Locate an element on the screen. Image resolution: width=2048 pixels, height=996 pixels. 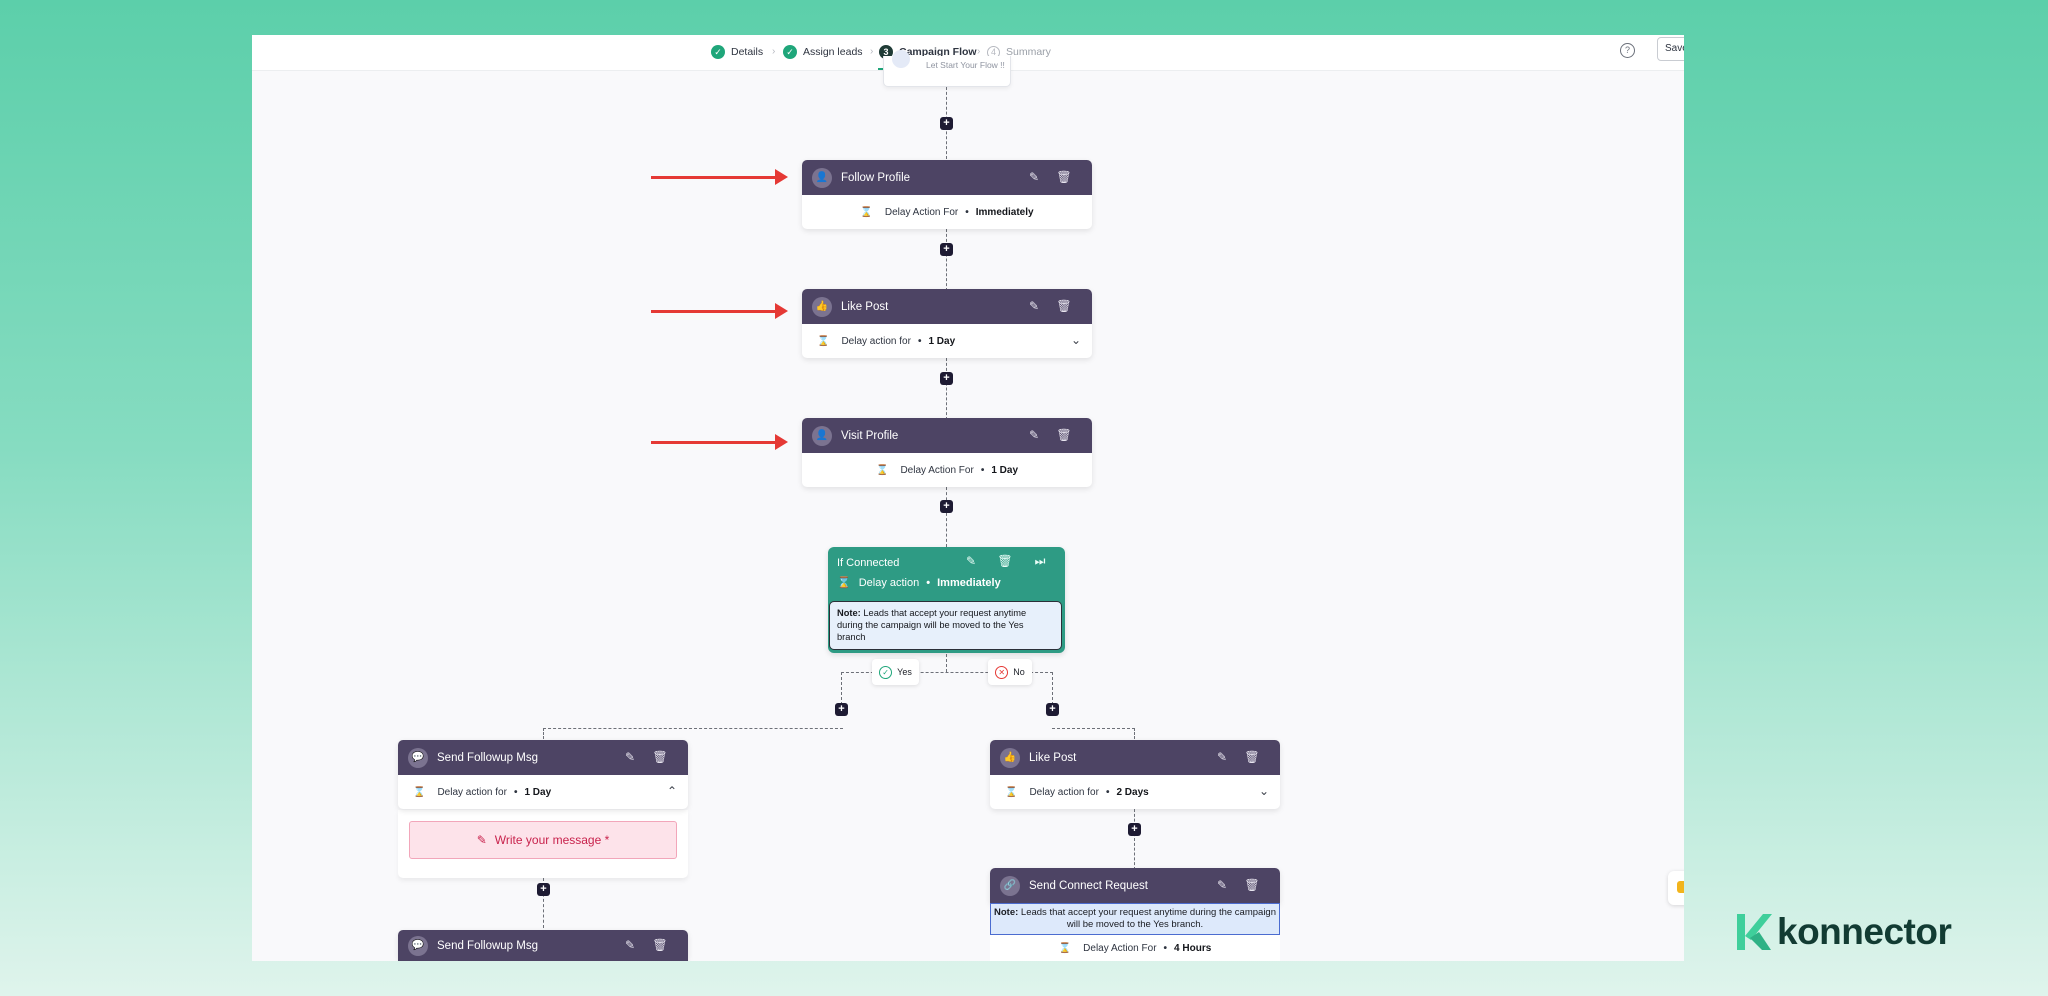
step-label: Details is located at coordinates (747, 52).